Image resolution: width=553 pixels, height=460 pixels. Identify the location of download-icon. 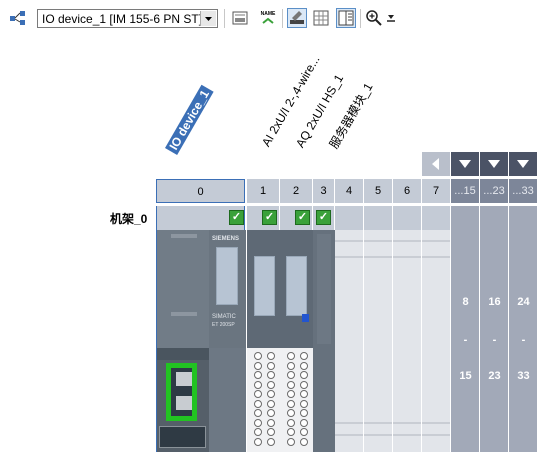
(391, 18).